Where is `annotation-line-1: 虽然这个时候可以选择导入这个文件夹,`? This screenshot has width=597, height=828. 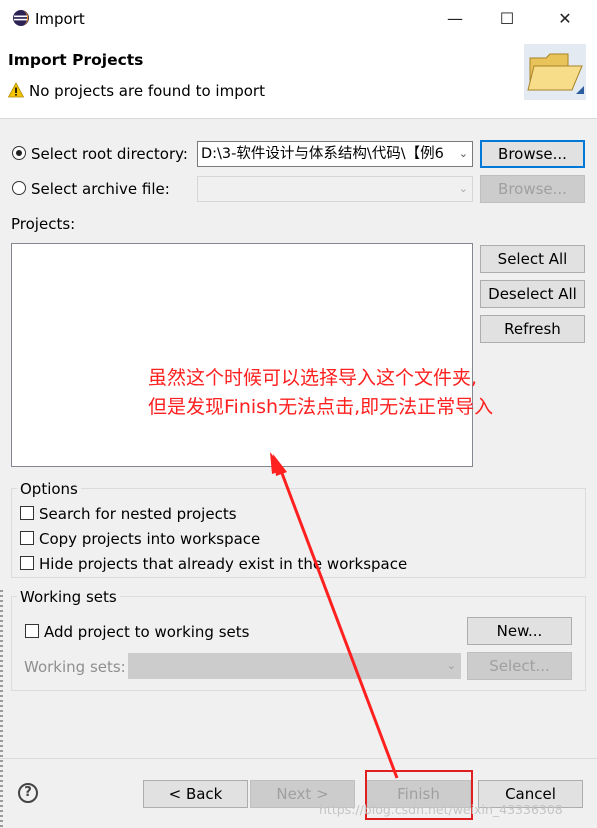
annotation-line-1: 虽然这个时候可以选择导入这个文件夹, is located at coordinates (313, 378).